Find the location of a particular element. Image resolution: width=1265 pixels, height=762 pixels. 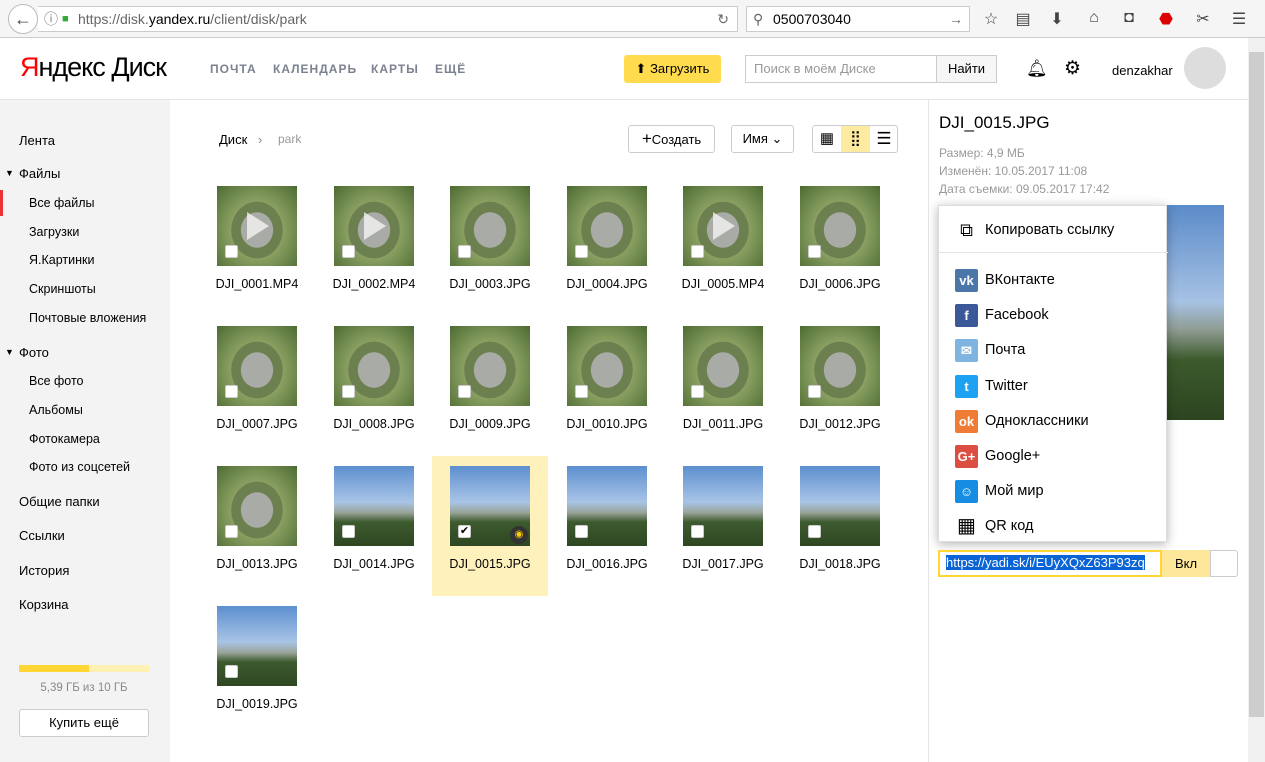

reading-list-icon: ▤ is located at coordinates (1023, 19).